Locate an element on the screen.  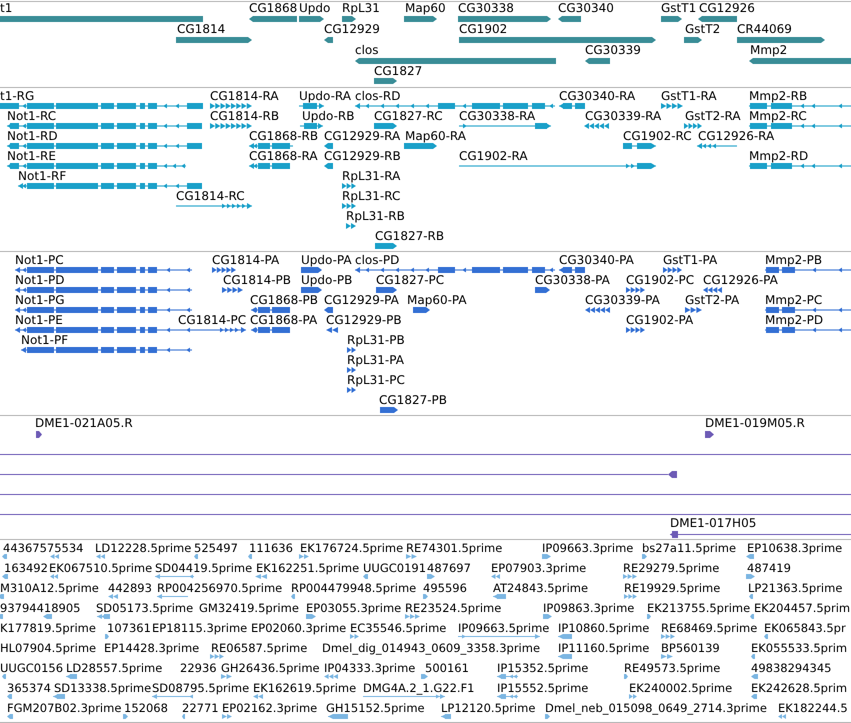
protein-label: CG12929-PA is located at coordinates (361, 300).